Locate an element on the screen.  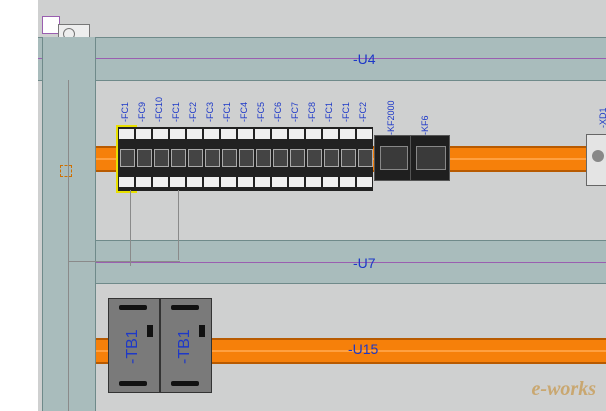
breaker-label: -FC3 is located at coordinates (210, 112).